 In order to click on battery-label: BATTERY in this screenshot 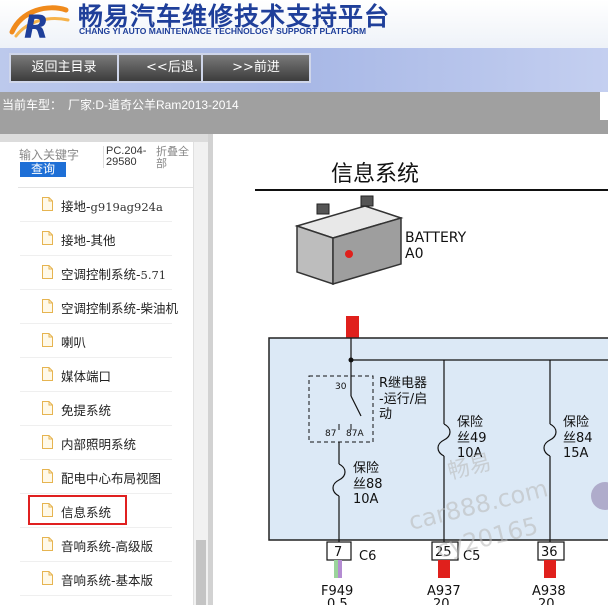, I will do `click(436, 238)`.